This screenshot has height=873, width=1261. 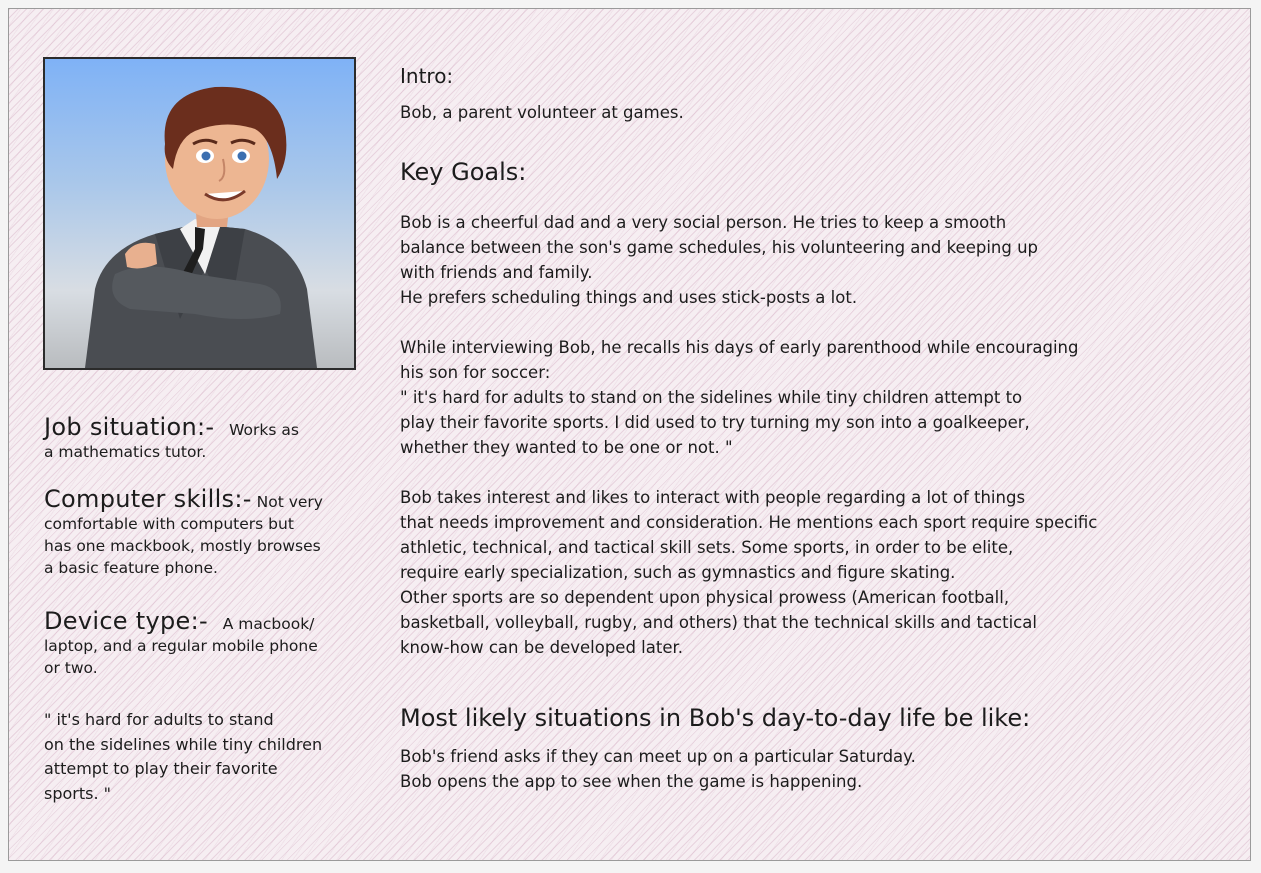 I want to click on intro-text: Bob, a parent volunteer at games., so click(x=542, y=112).